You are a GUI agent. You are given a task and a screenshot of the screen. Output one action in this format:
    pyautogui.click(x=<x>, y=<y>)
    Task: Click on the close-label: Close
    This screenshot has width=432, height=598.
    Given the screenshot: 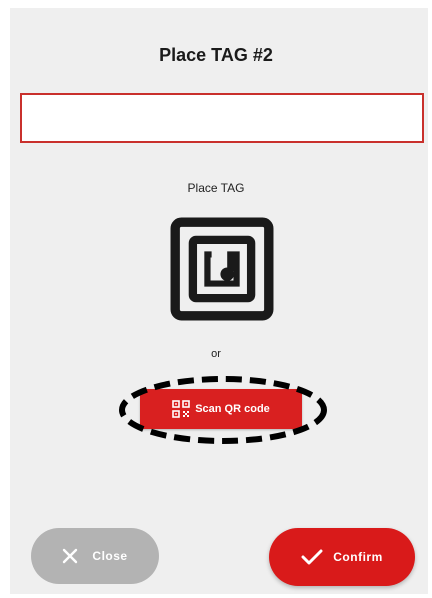 What is the action you would take?
    pyautogui.click(x=110, y=556)
    